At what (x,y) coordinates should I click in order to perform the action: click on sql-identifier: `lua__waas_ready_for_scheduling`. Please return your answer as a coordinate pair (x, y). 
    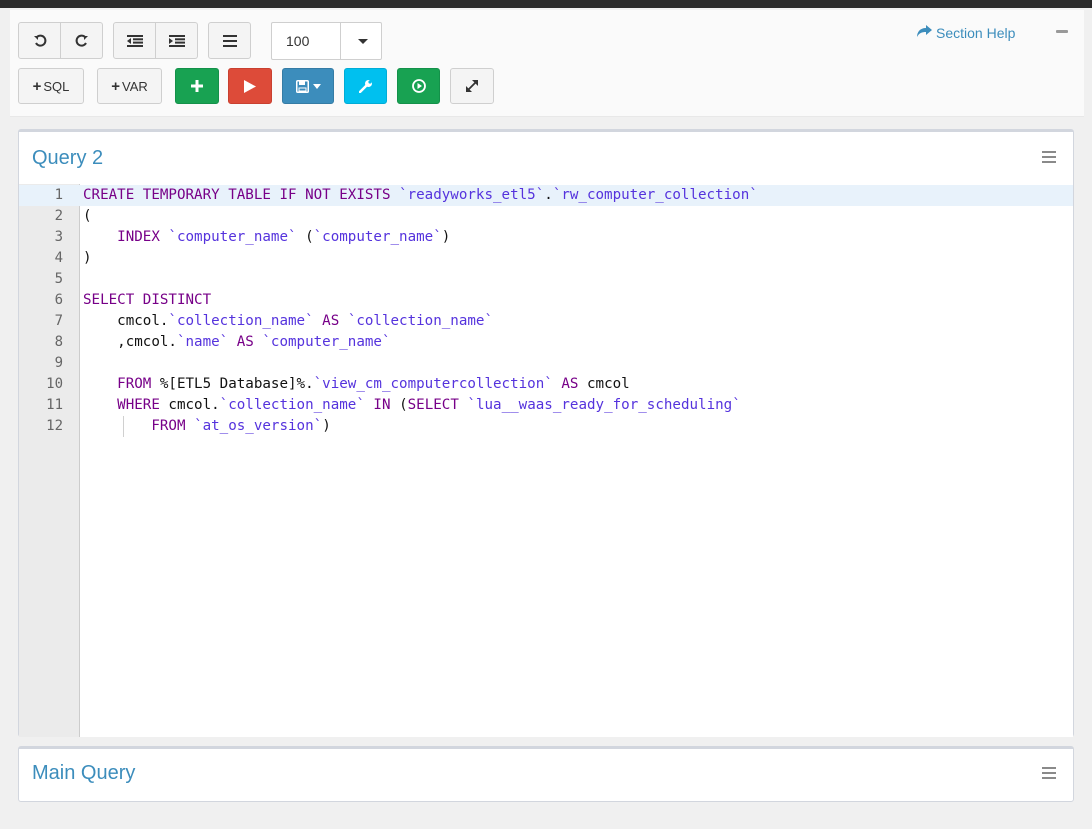
    Looking at the image, I should click on (604, 405).